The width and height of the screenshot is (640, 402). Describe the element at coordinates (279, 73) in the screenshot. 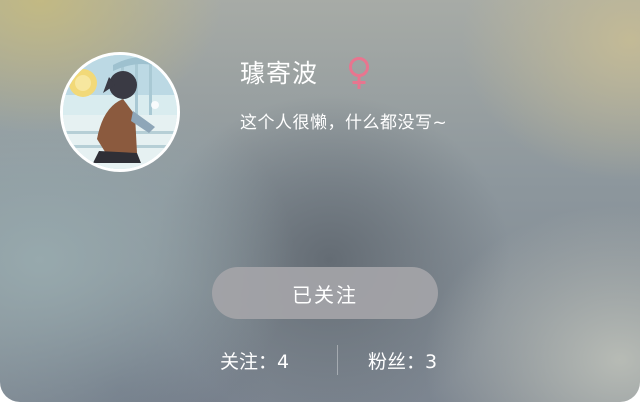

I see `username: 璩寄波` at that location.